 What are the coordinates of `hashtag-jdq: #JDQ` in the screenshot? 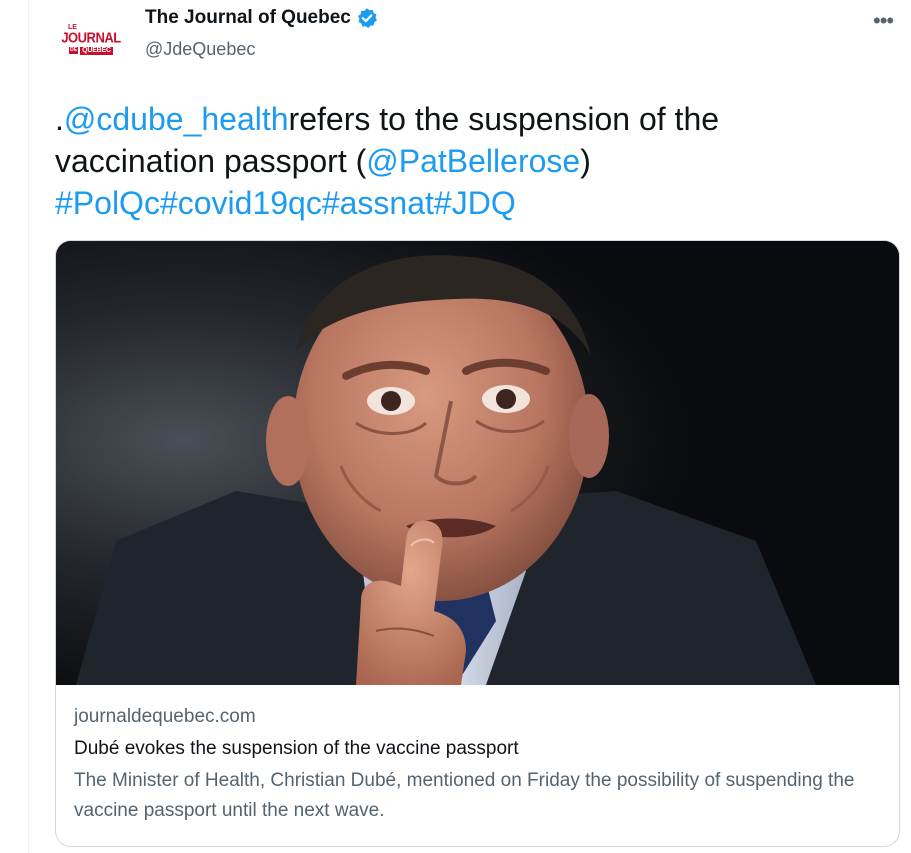 It's located at (475, 203).